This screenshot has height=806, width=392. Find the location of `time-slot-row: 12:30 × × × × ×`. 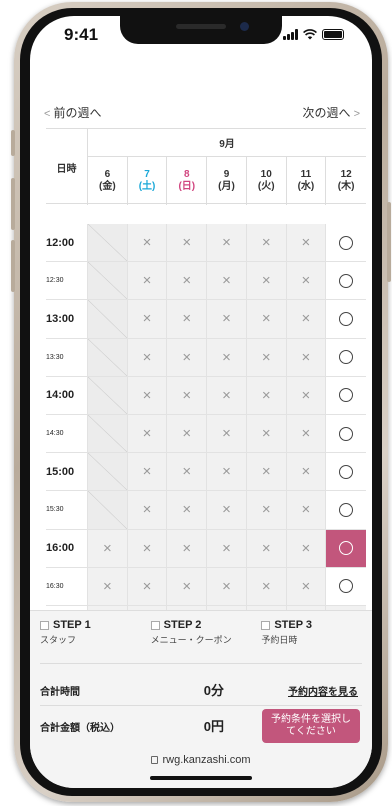

time-slot-row: 12:30 × × × × × is located at coordinates (206, 281).